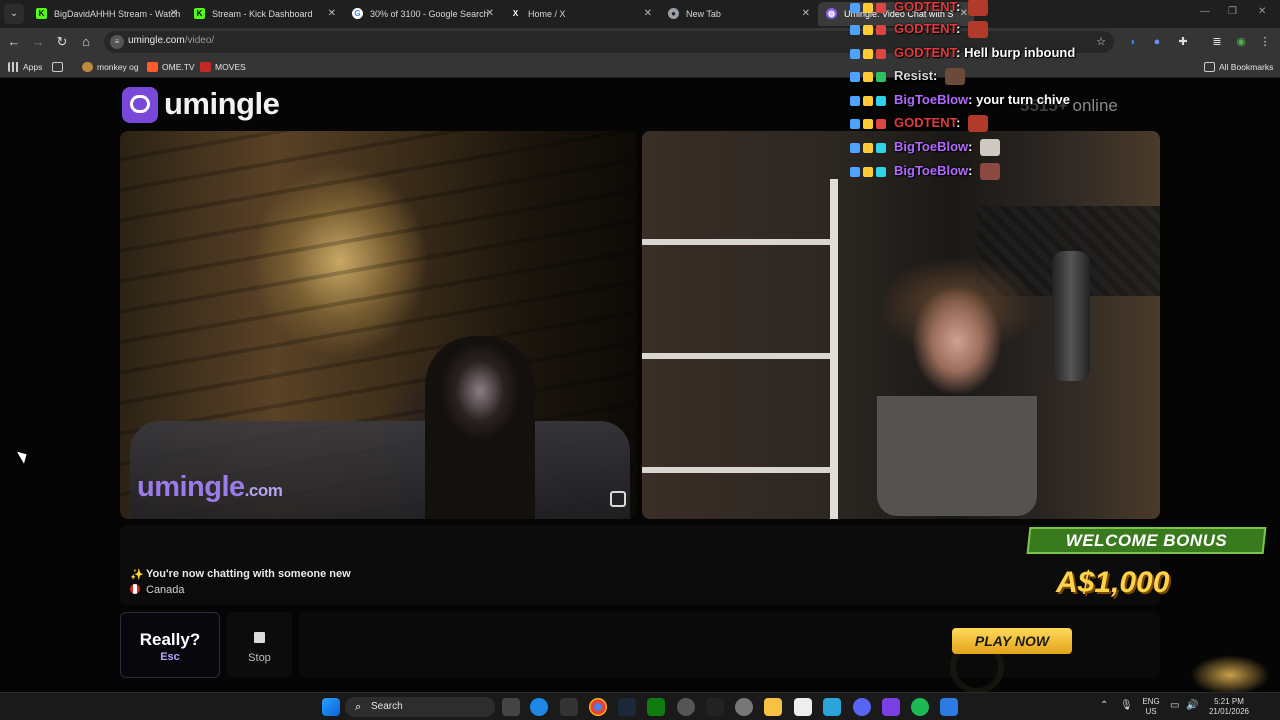 The width and height of the screenshot is (1280, 720). What do you see at coordinates (110, 67) in the screenshot?
I see `bookmark-monkey-og: monkey og` at bounding box center [110, 67].